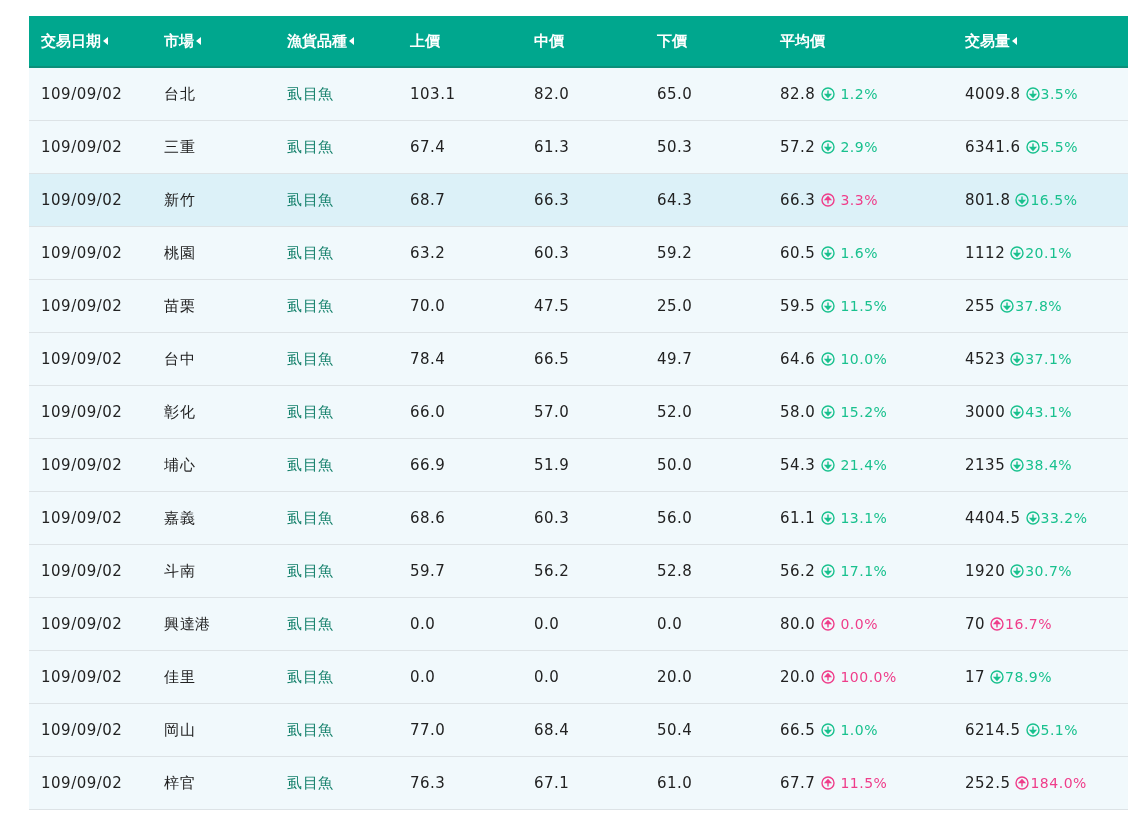 The image size is (1128, 819). What do you see at coordinates (549, 41) in the screenshot?
I see `column-header: 中價` at bounding box center [549, 41].